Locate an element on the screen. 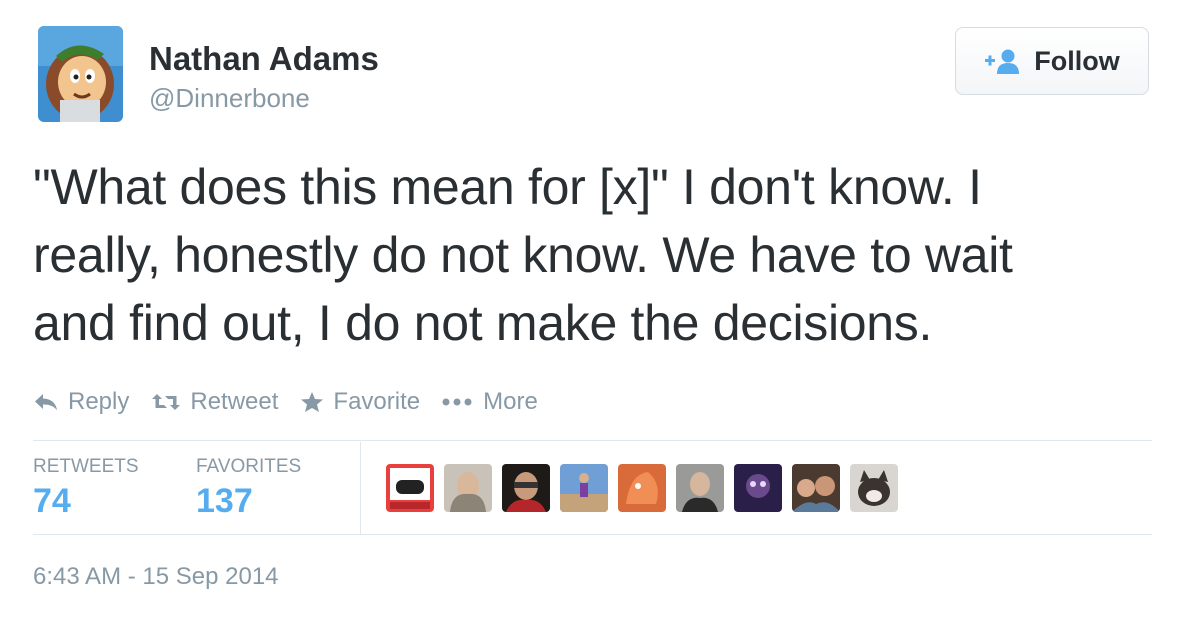 The height and width of the screenshot is (624, 1192). favorite-label: Favorite is located at coordinates (377, 401).